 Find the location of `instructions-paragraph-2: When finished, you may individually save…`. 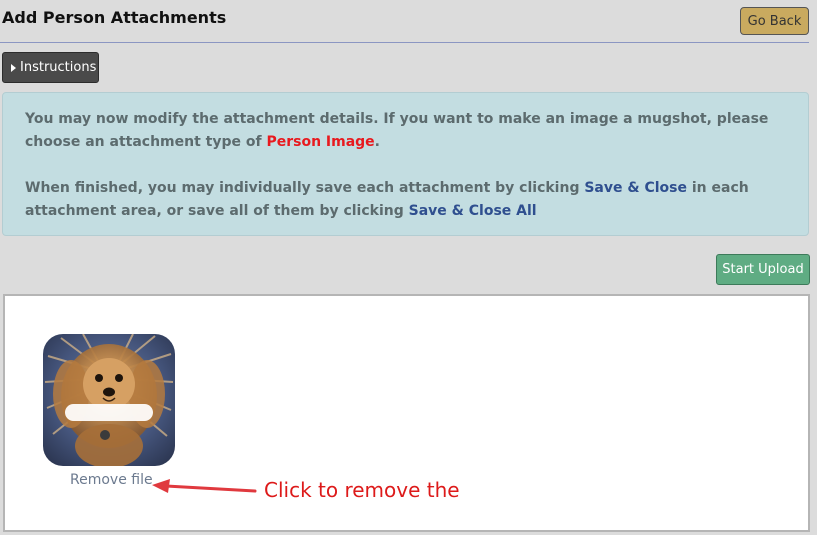

instructions-paragraph-2: When finished, you may individually save… is located at coordinates (405, 200).